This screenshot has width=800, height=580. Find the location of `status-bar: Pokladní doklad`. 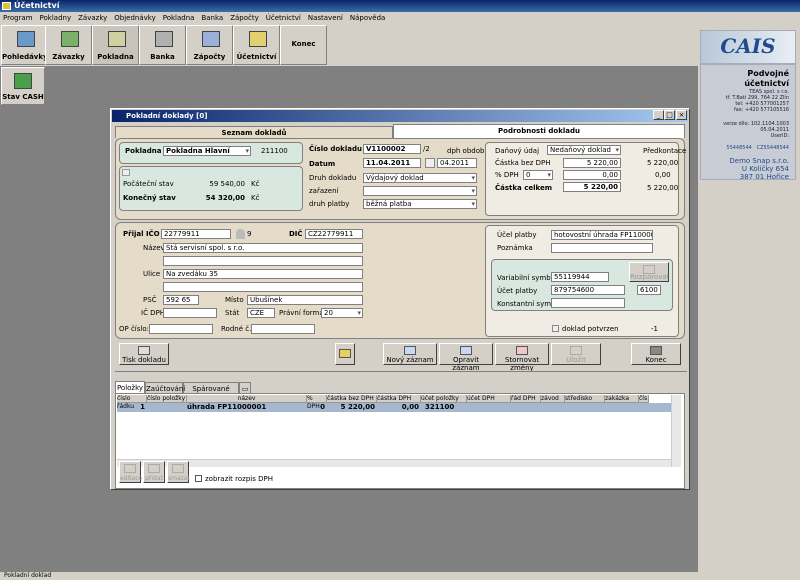

status-bar: Pokladní doklad is located at coordinates (400, 576).